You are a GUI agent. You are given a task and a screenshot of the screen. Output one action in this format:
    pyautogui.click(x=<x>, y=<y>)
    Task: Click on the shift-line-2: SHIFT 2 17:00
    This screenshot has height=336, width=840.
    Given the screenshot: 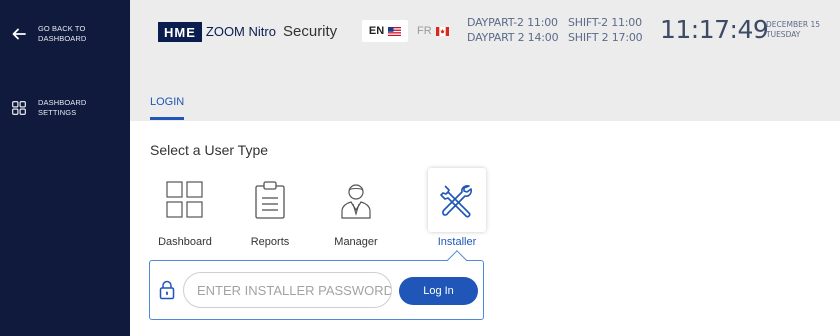 What is the action you would take?
    pyautogui.click(x=605, y=37)
    